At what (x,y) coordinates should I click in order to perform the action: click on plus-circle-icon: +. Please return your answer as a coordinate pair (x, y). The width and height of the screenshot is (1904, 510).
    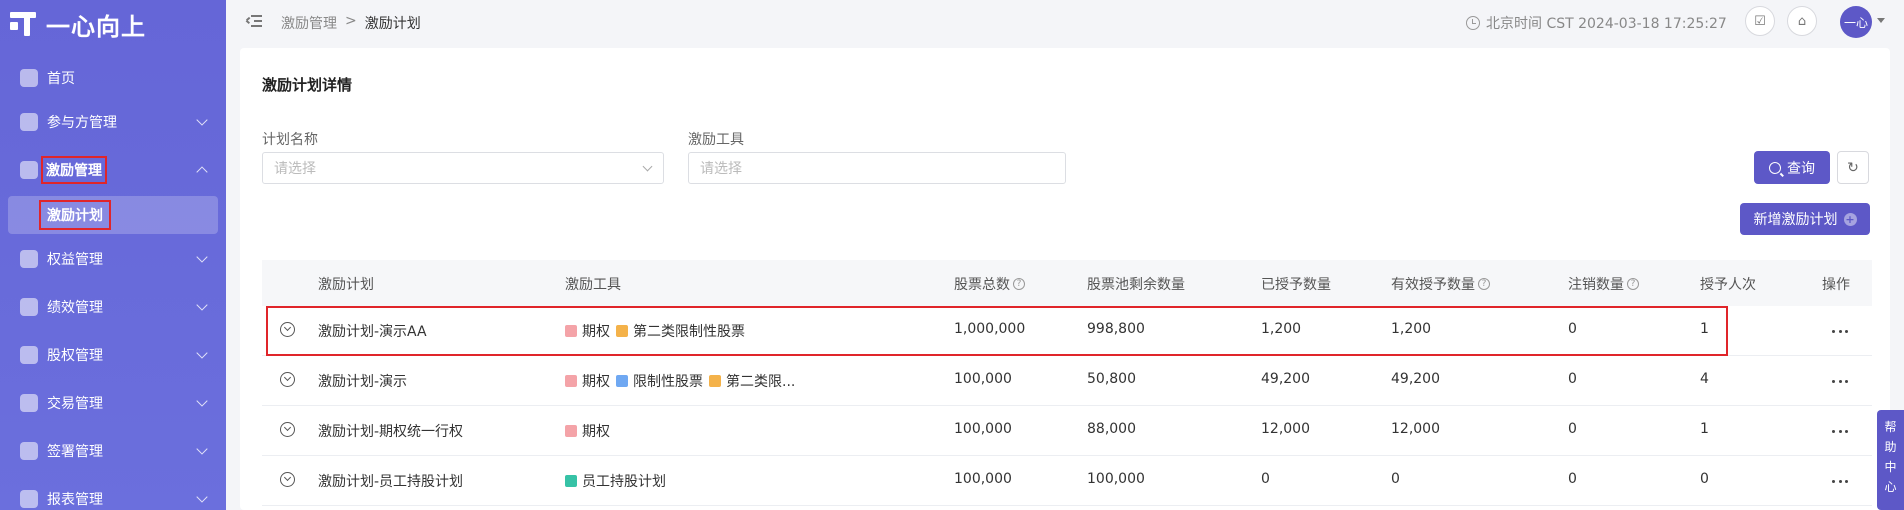
    Looking at the image, I should click on (1850, 219).